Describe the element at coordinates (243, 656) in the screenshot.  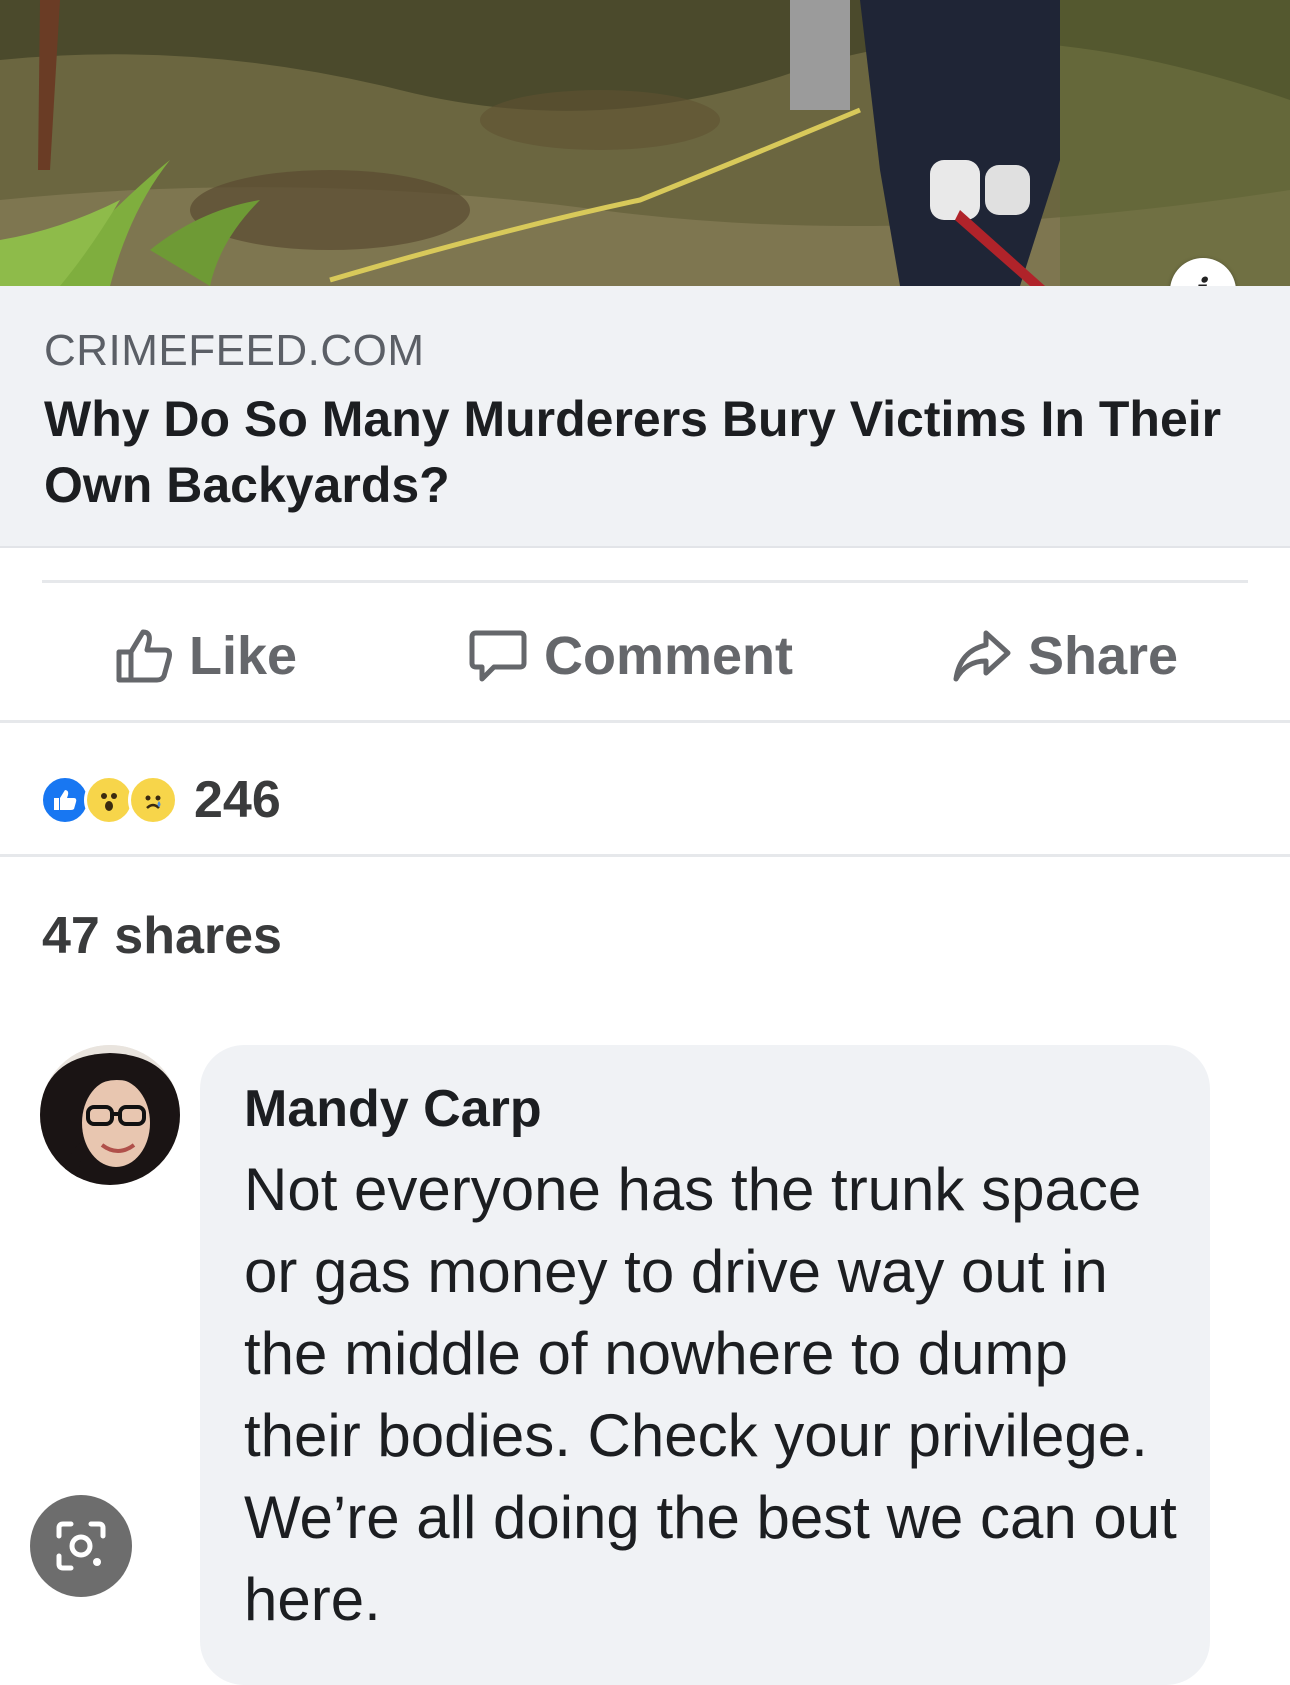
I see `like-label: Like` at that location.